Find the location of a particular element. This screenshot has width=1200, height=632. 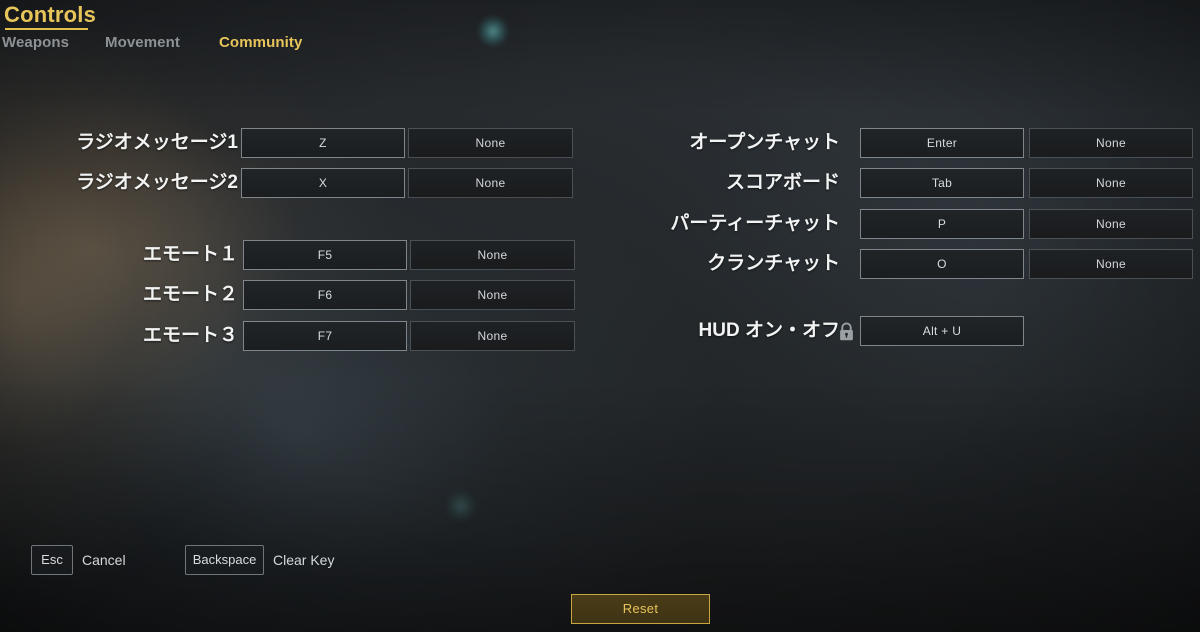

binding-label: ラジオメッセージ2 is located at coordinates (157, 182).